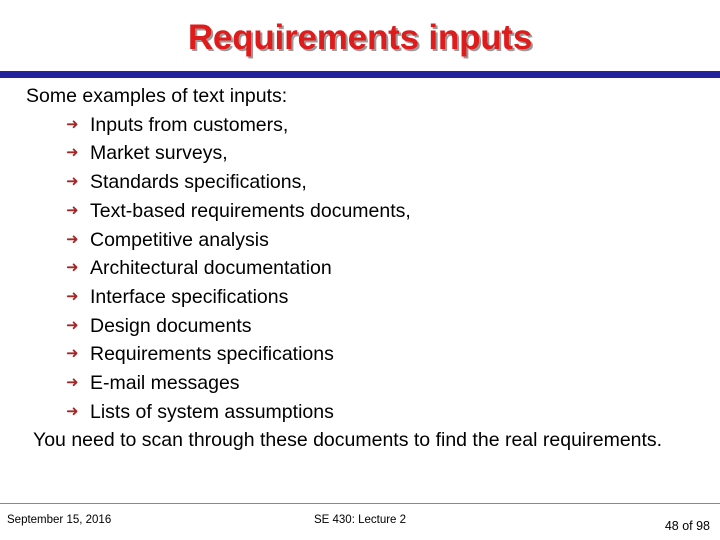 This screenshot has width=720, height=540. Describe the element at coordinates (360, 125) in the screenshot. I see `list-item: ➜ Inputs from customers,` at that location.